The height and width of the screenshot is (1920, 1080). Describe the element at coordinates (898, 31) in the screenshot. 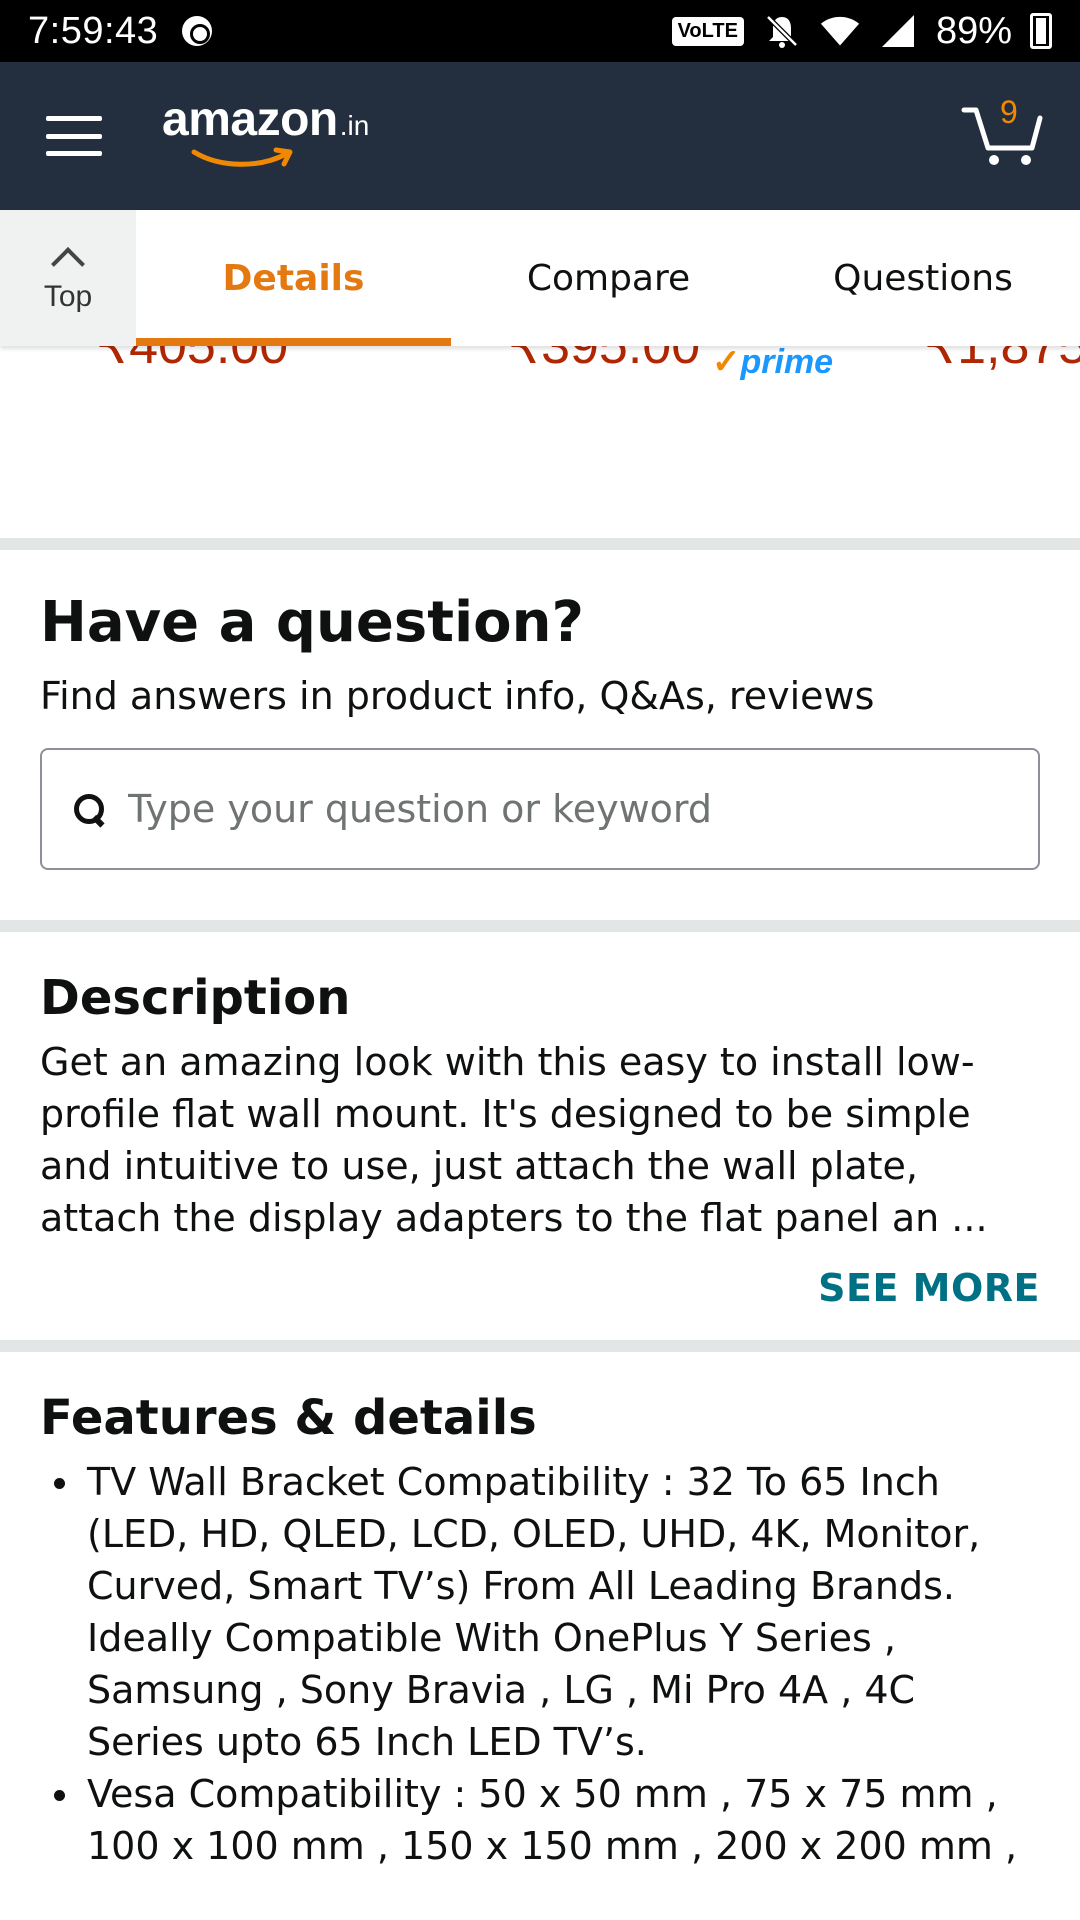

I see `signal-icon` at that location.